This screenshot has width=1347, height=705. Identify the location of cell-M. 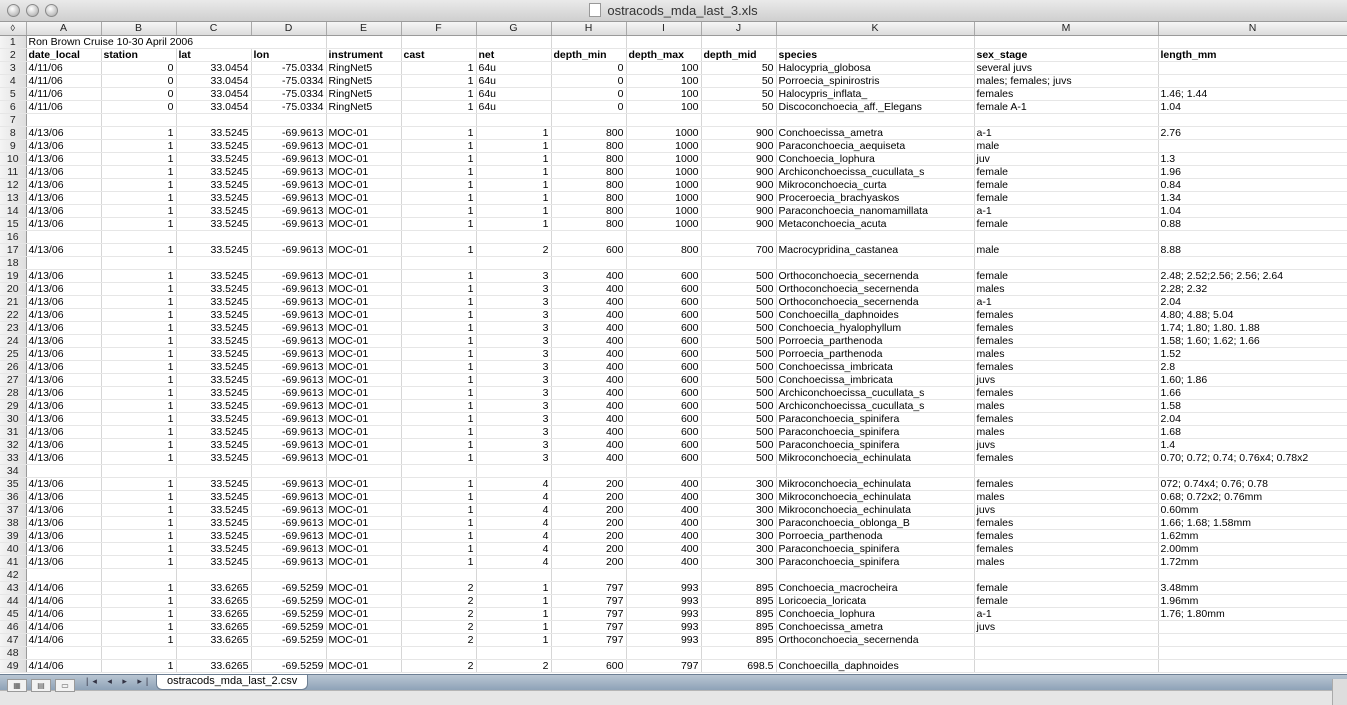
(1066, 653).